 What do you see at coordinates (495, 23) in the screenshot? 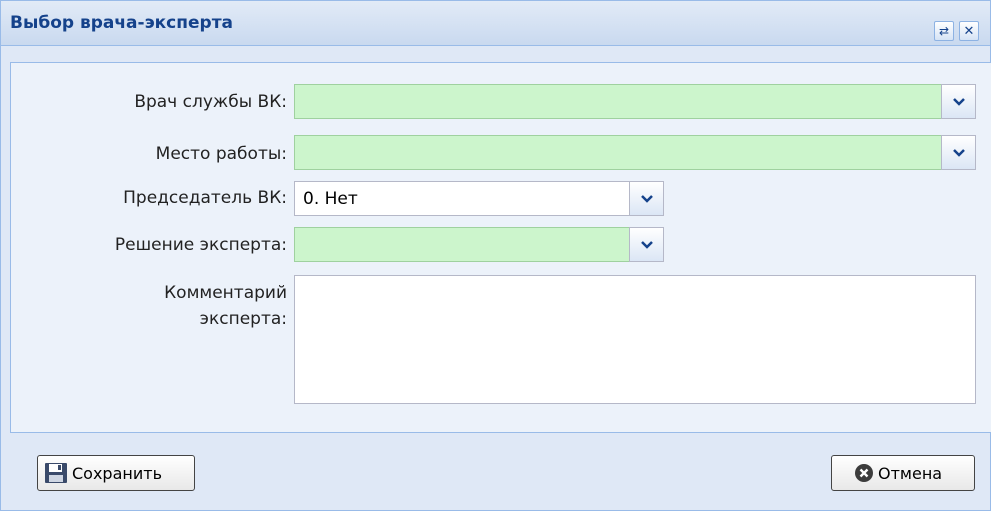
I see `window-titlebar: Выбор врача-эксперта ⇄ ✕` at bounding box center [495, 23].